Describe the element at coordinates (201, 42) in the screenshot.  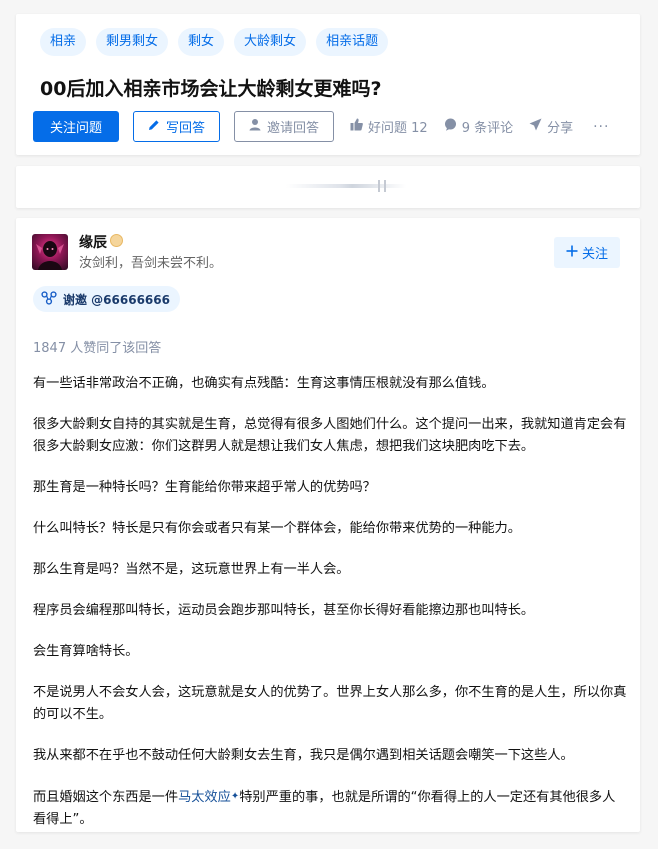
I see `topic-tag: 剩女` at that location.